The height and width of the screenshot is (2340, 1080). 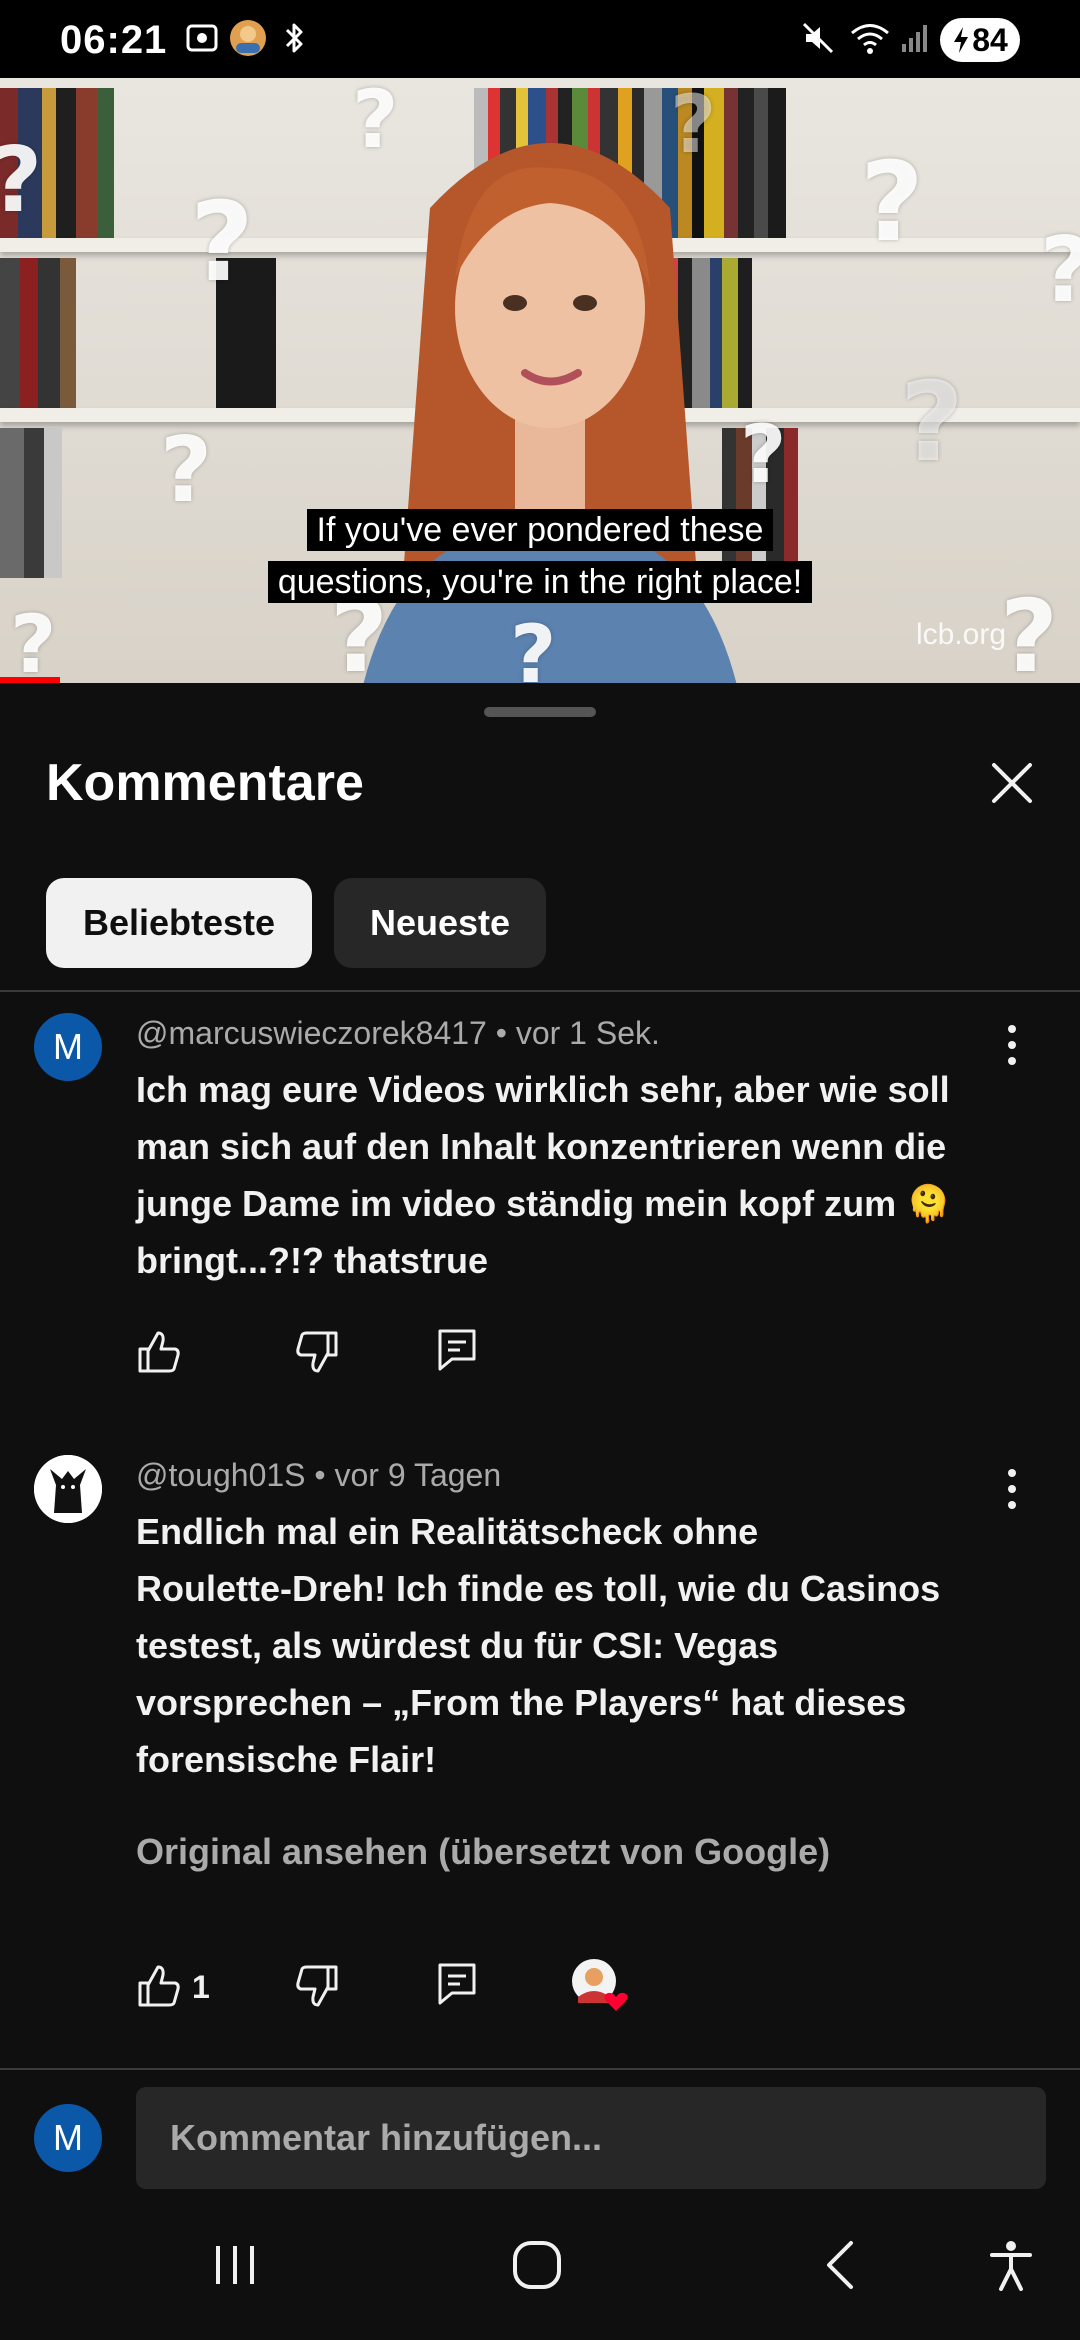 I want to click on filter-chip-neueste: Neueste, so click(x=440, y=923).